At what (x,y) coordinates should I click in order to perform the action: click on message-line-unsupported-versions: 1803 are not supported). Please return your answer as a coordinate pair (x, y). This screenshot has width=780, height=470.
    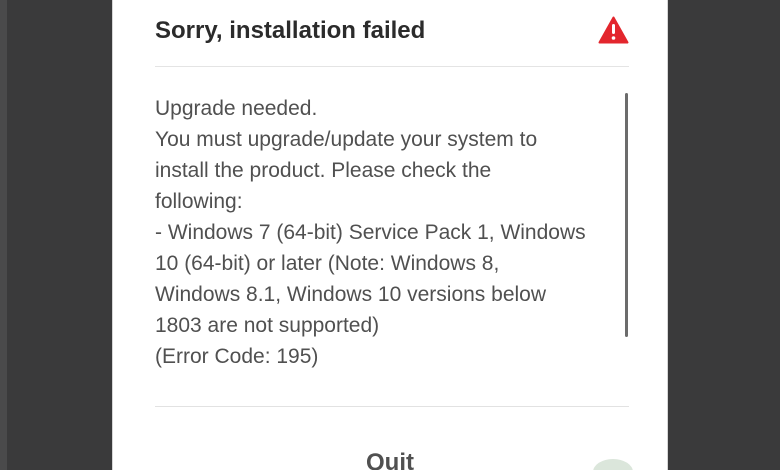
    Looking at the image, I should click on (267, 325).